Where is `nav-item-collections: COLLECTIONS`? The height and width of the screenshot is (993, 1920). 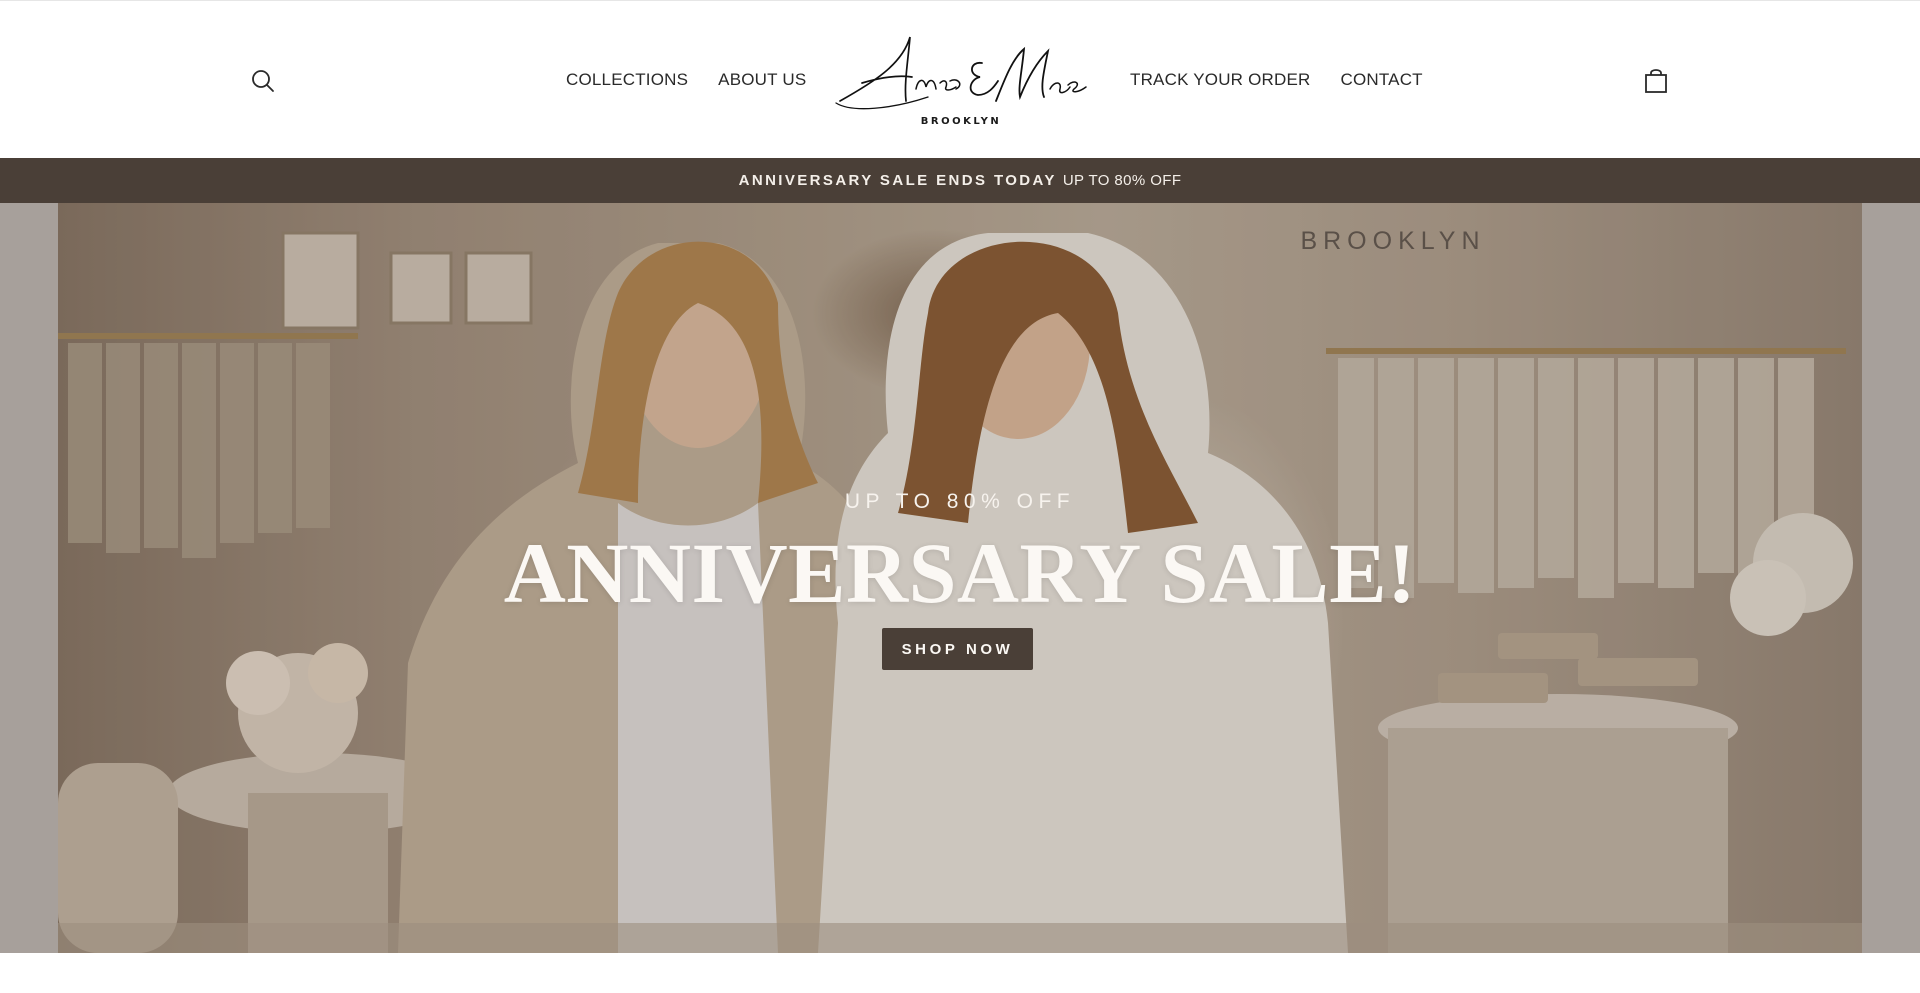
nav-item-collections: COLLECTIONS is located at coordinates (627, 81).